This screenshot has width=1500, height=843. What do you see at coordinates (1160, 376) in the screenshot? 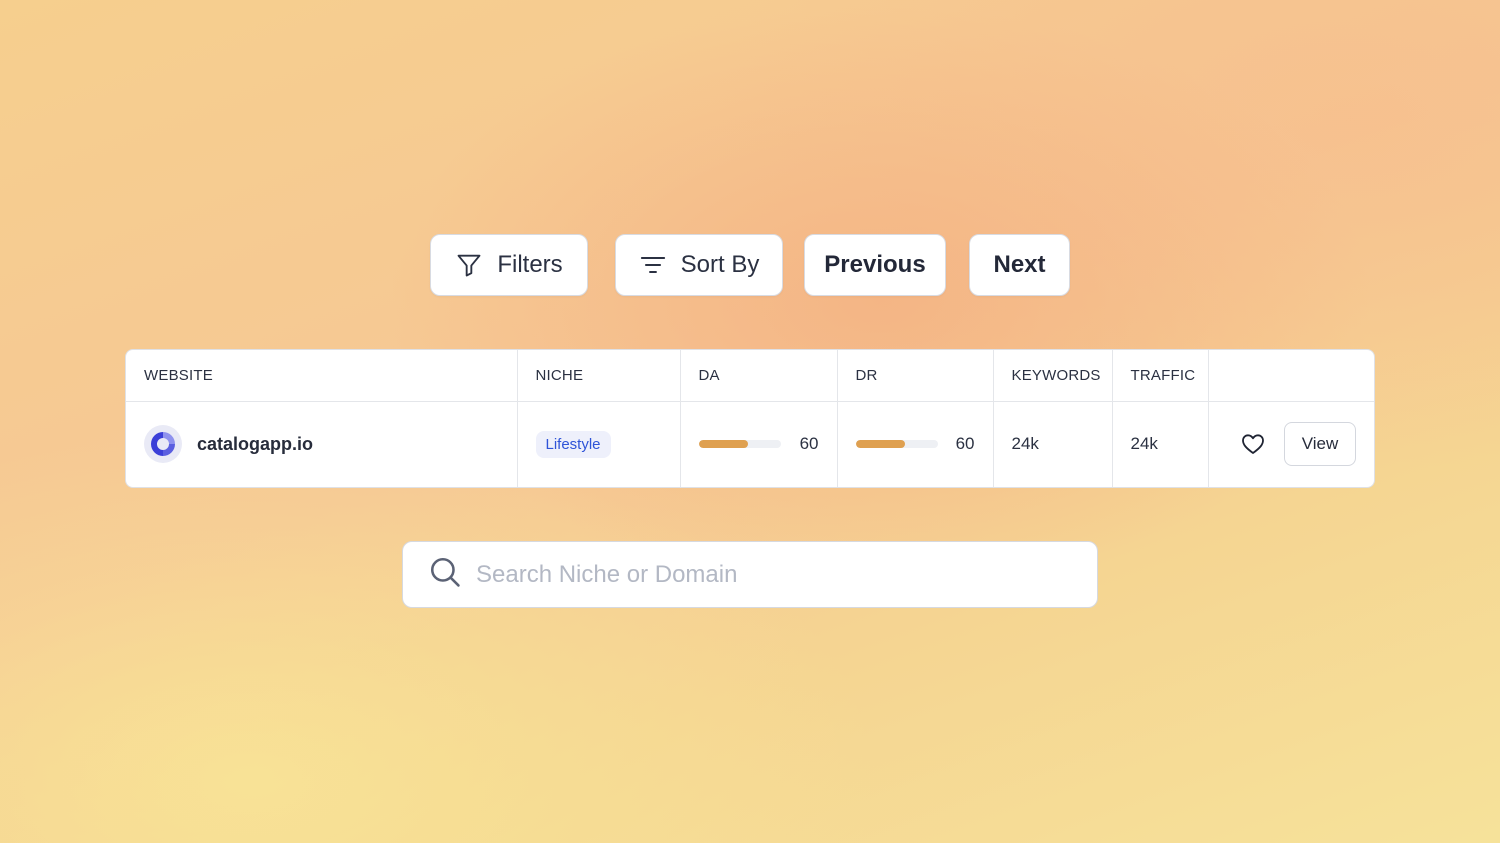
I see `column-header-traffic: TRAFFIC` at bounding box center [1160, 376].